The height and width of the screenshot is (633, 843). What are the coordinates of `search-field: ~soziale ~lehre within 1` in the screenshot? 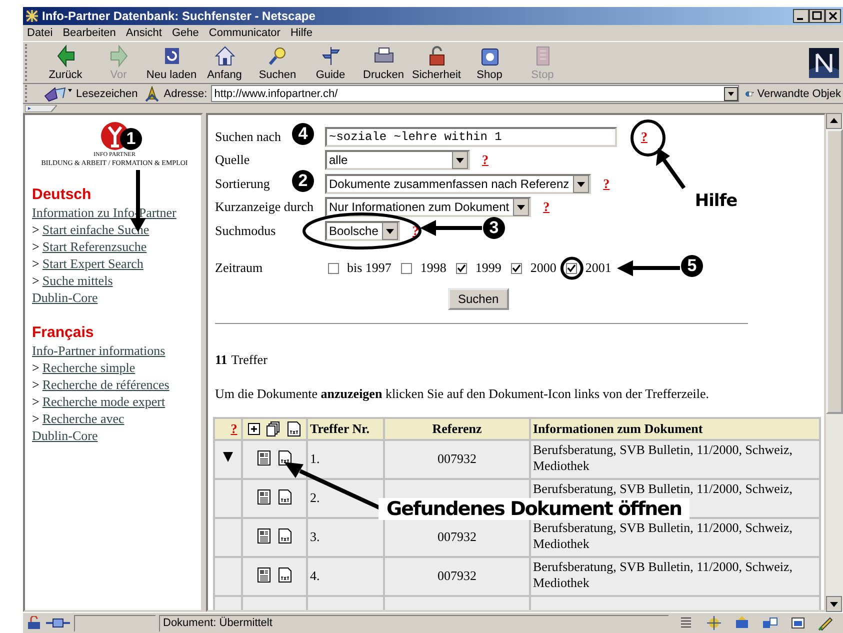 It's located at (471, 136).